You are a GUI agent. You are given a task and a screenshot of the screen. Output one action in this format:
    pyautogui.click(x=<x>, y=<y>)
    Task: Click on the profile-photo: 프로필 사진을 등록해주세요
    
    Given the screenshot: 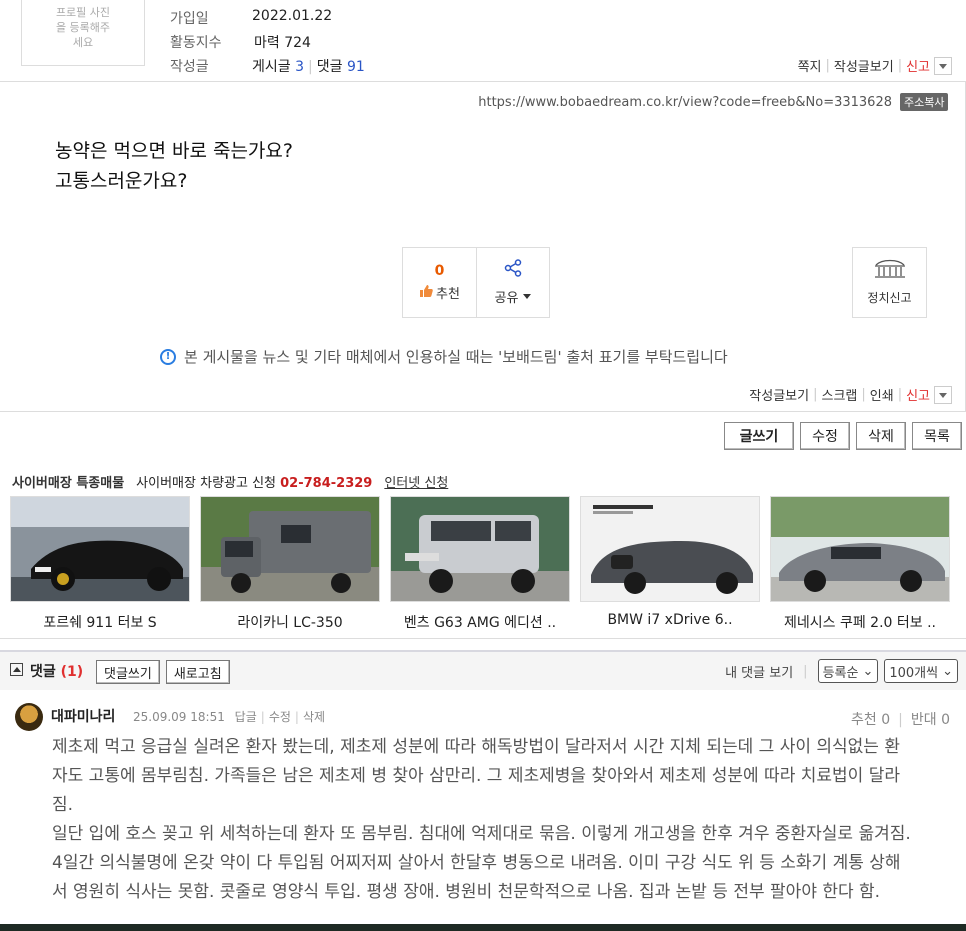 What is the action you would take?
    pyautogui.click(x=83, y=33)
    